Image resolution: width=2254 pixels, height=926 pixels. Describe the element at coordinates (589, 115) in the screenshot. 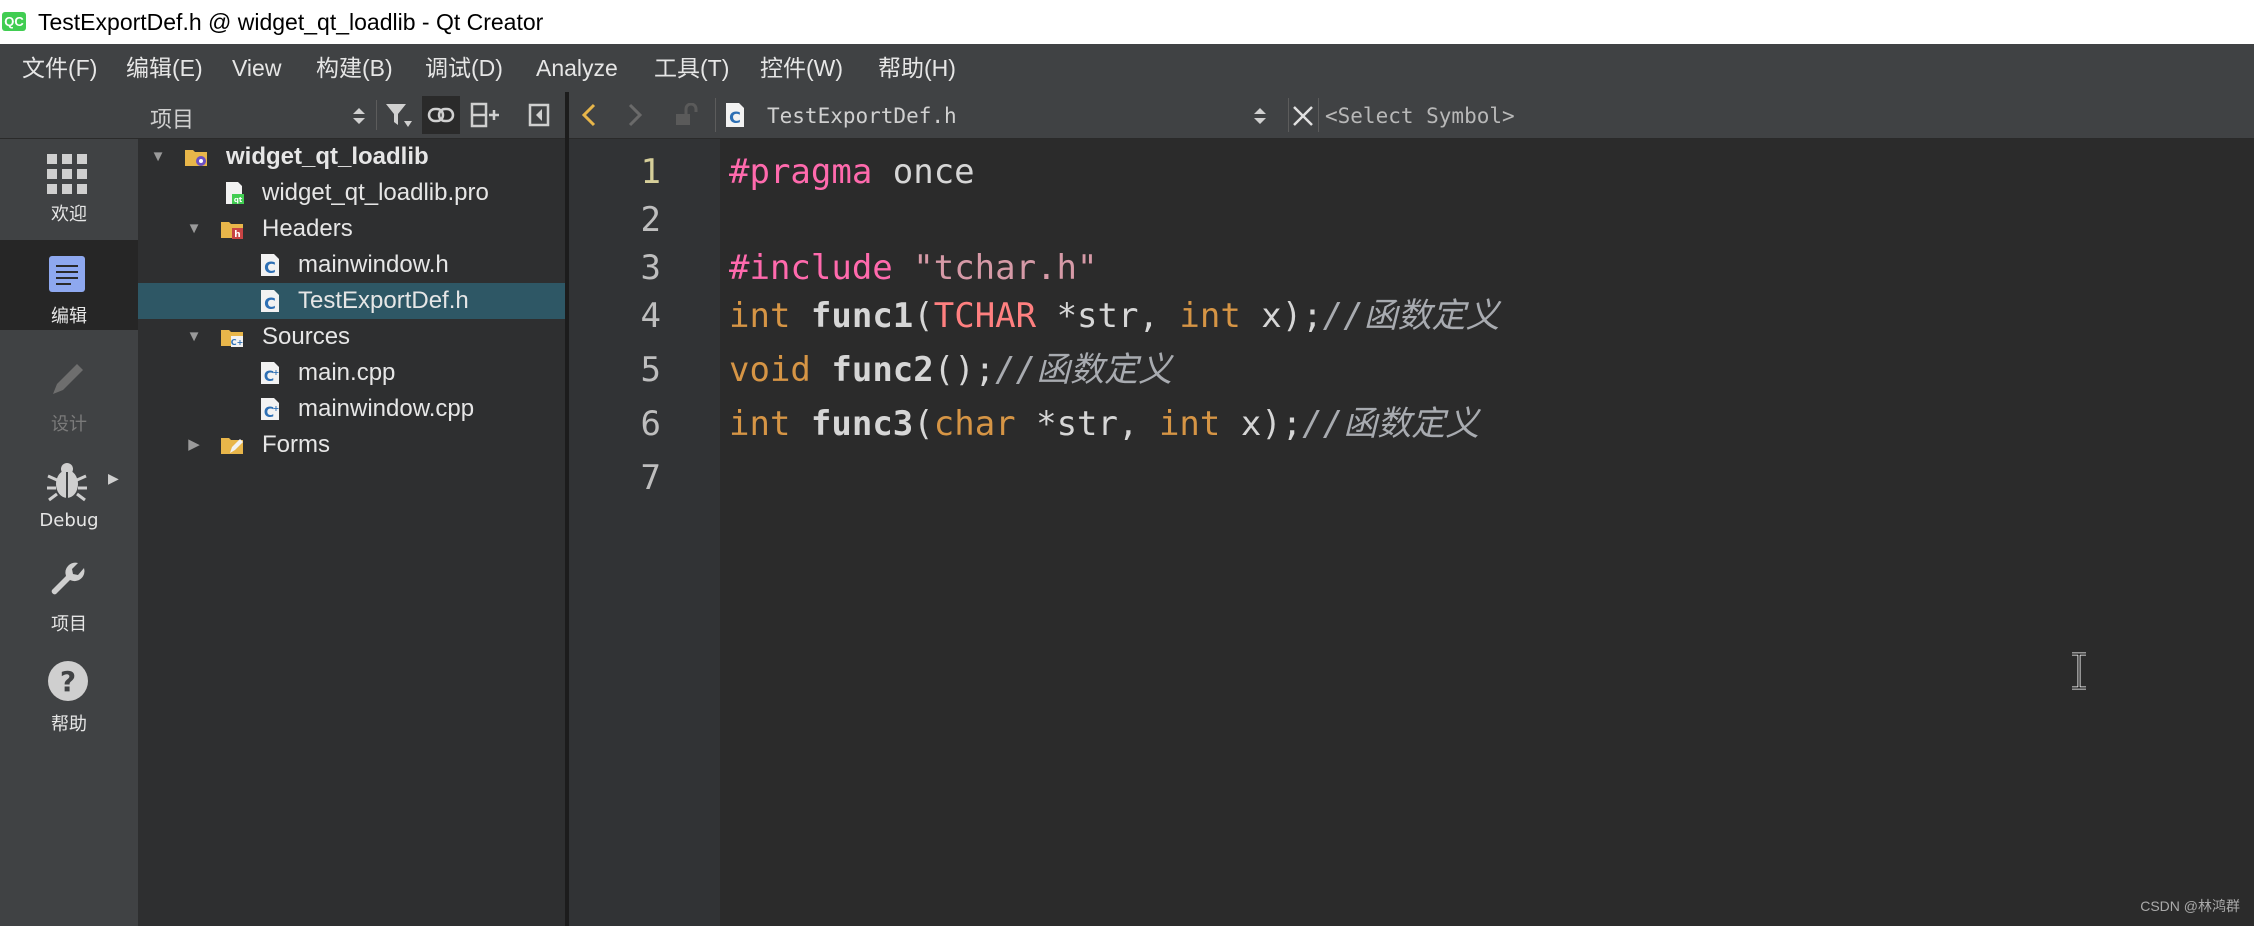

I see `go-back-icon` at that location.